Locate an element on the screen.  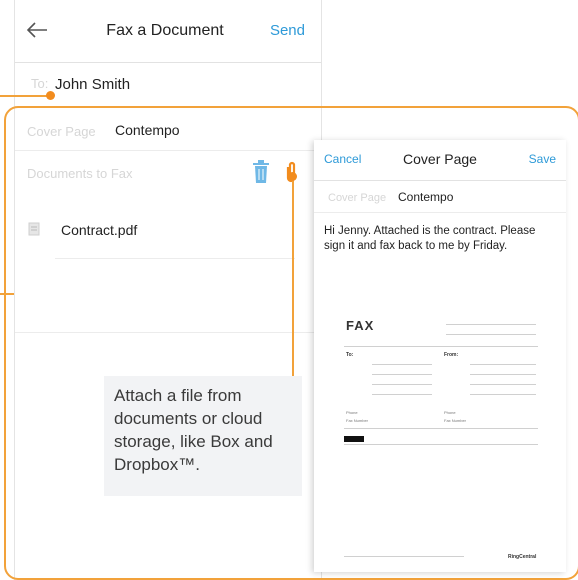
page-title: Fax a Document is located at coordinates (165, 30).